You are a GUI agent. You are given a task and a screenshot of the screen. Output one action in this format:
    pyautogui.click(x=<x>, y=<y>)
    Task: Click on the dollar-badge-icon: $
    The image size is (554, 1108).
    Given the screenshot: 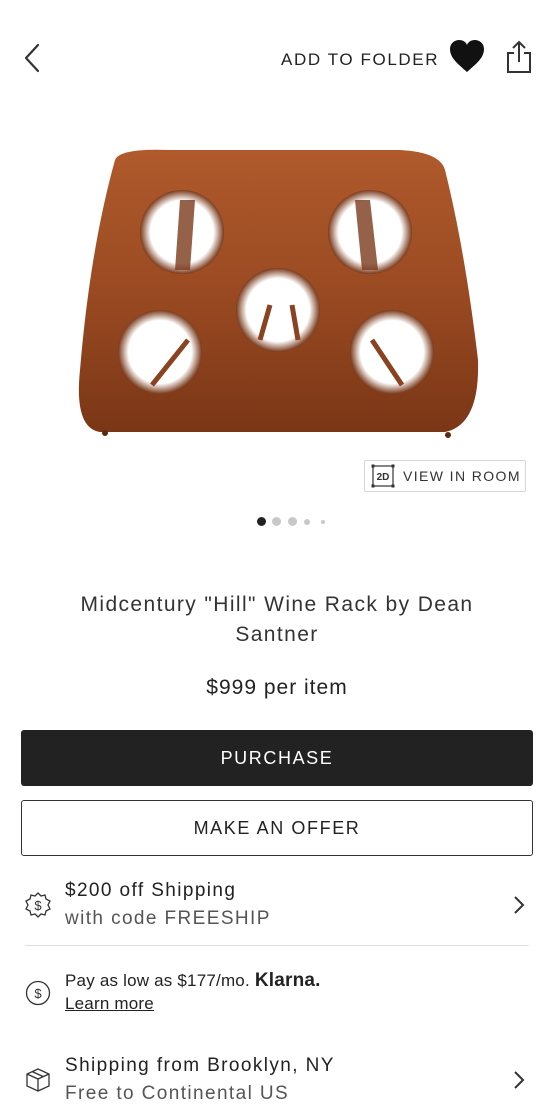 What is the action you would take?
    pyautogui.click(x=38, y=905)
    